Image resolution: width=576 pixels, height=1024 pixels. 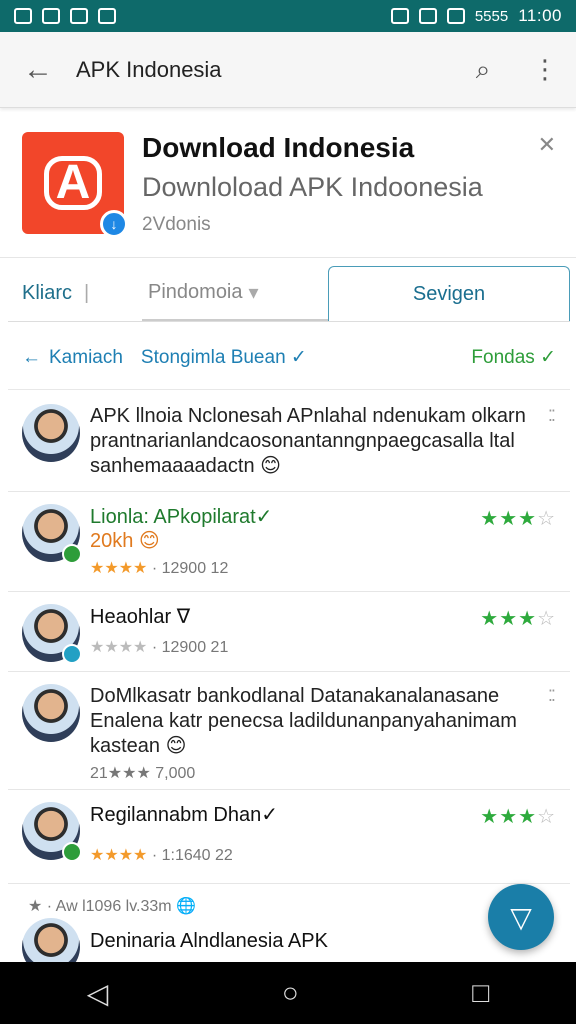 I want to click on app-subtitle: Downloload APK Indoonesia, so click(x=312, y=187).